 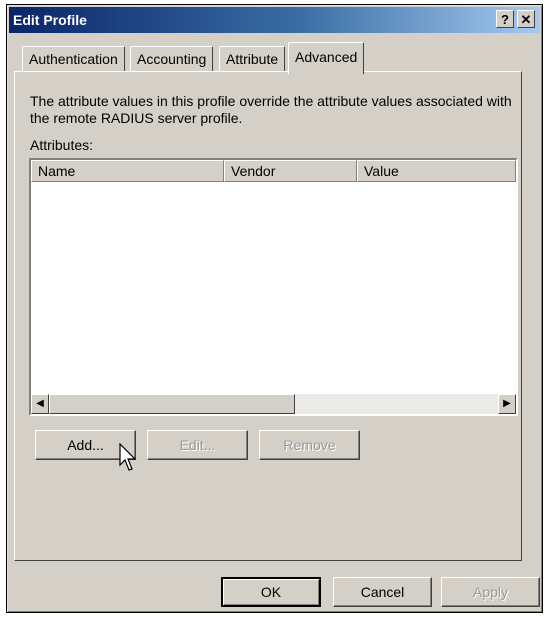 I want to click on ok-button: OK, so click(x=271, y=592).